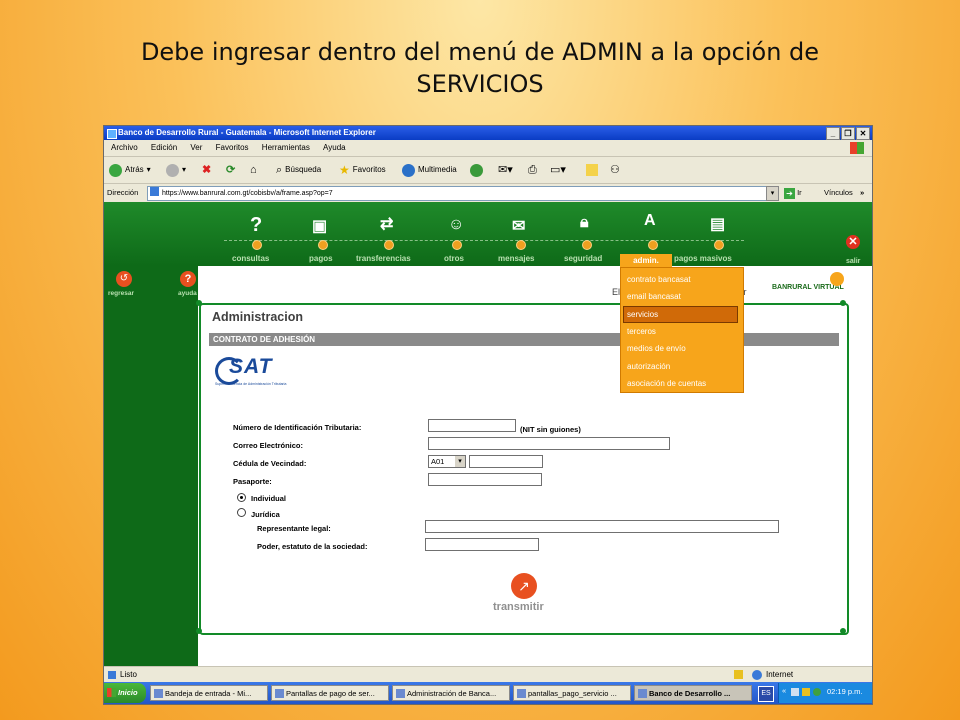 The width and height of the screenshot is (960, 720). I want to click on cedula-select: A01 ▾, so click(447, 461).